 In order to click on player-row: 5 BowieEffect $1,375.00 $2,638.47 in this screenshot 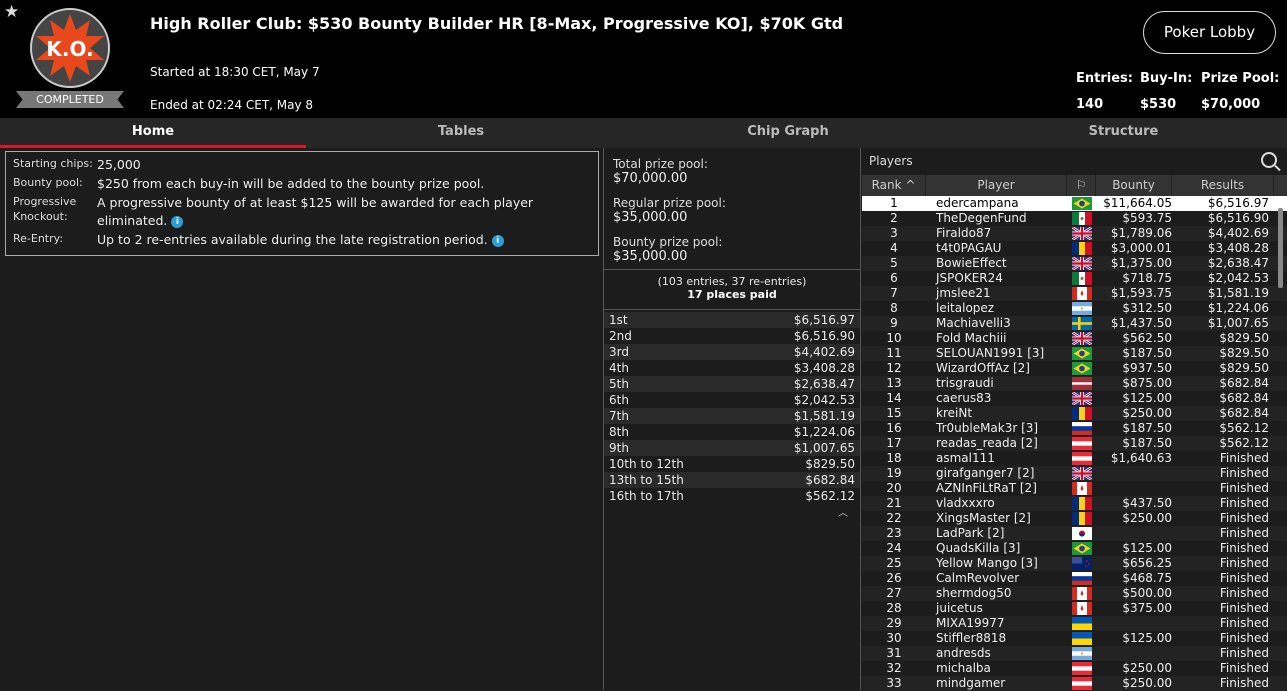, I will do `click(1074, 263)`.